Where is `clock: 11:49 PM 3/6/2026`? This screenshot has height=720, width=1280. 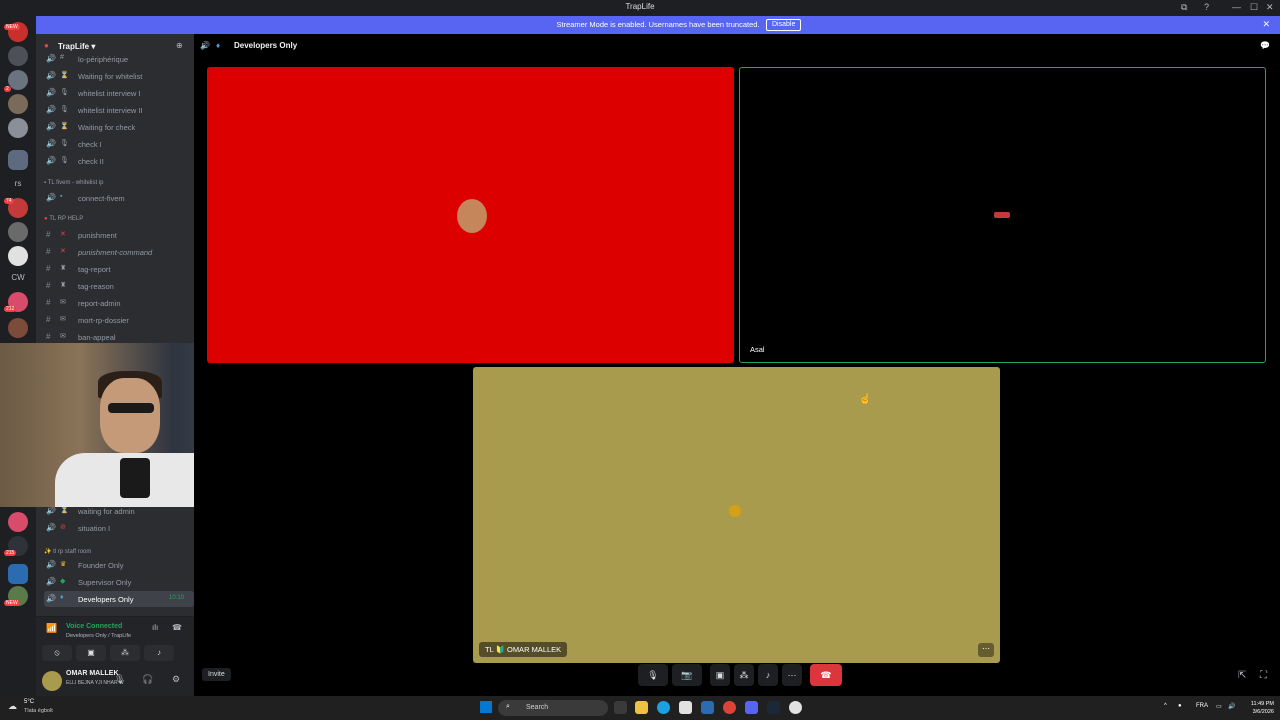
clock: 11:49 PM 3/6/2026 is located at coordinates (1257, 708).